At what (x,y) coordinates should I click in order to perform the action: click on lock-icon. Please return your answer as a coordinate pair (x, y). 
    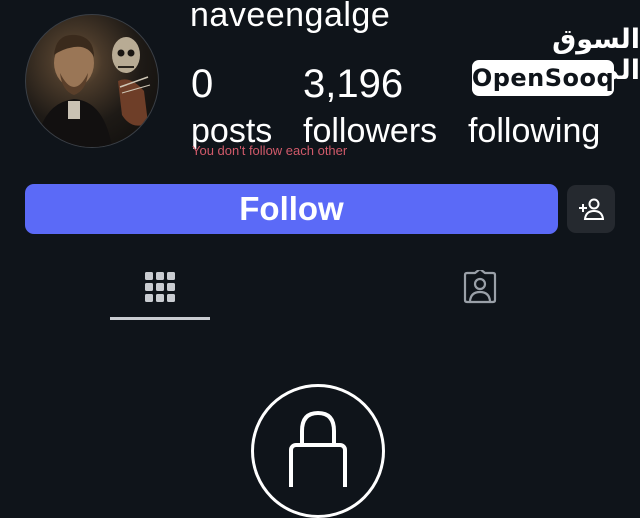
    Looking at the image, I should click on (318, 448).